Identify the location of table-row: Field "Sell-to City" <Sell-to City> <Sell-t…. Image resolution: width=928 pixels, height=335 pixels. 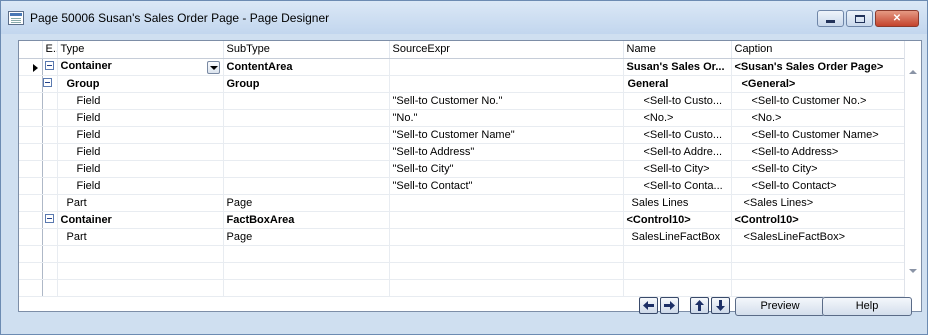
(462, 169).